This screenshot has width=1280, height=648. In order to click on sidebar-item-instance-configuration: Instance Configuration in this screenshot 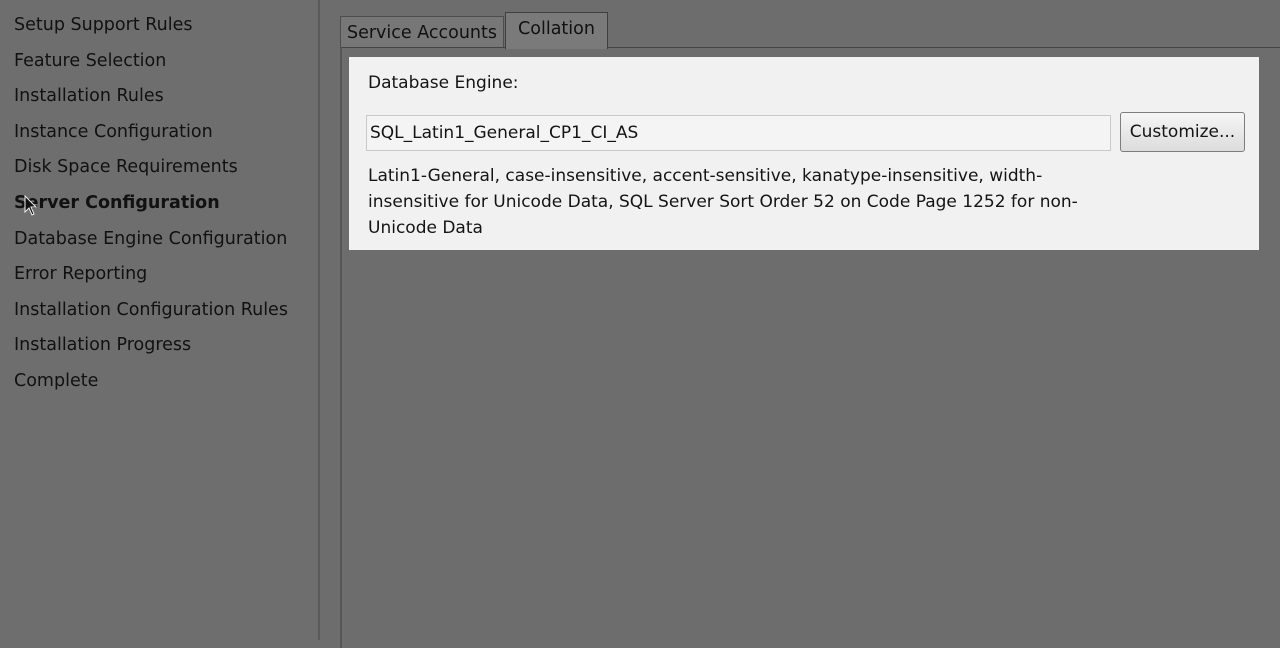, I will do `click(159, 137)`.